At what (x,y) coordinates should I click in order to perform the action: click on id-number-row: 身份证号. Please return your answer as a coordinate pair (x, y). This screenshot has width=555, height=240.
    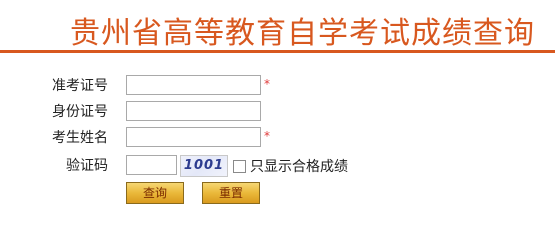
    Looking at the image, I should click on (277, 112).